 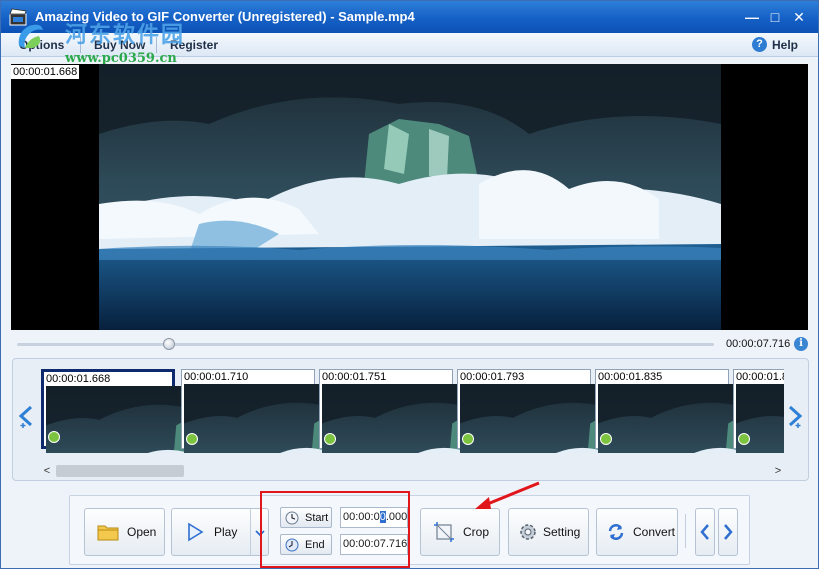 I want to click on thumbnail-scrollbar: < >, so click(x=412, y=471).